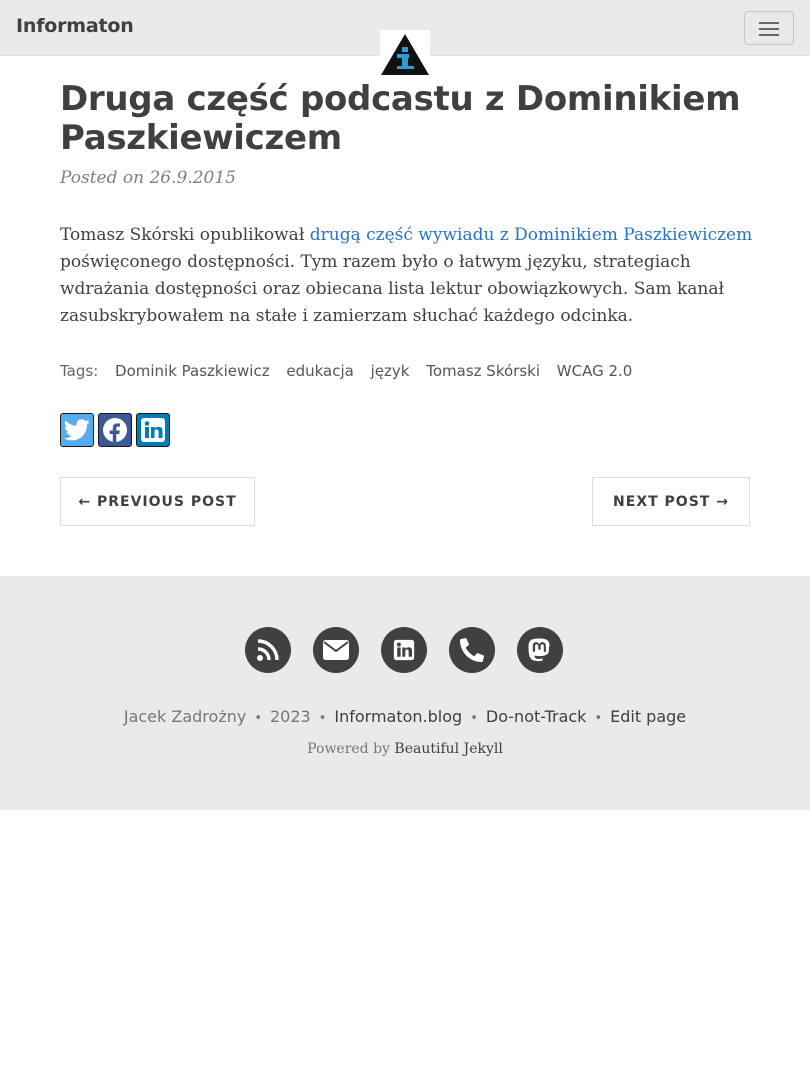 Image resolution: width=810 pixels, height=1080 pixels. I want to click on linkedin-link, so click(404, 650).